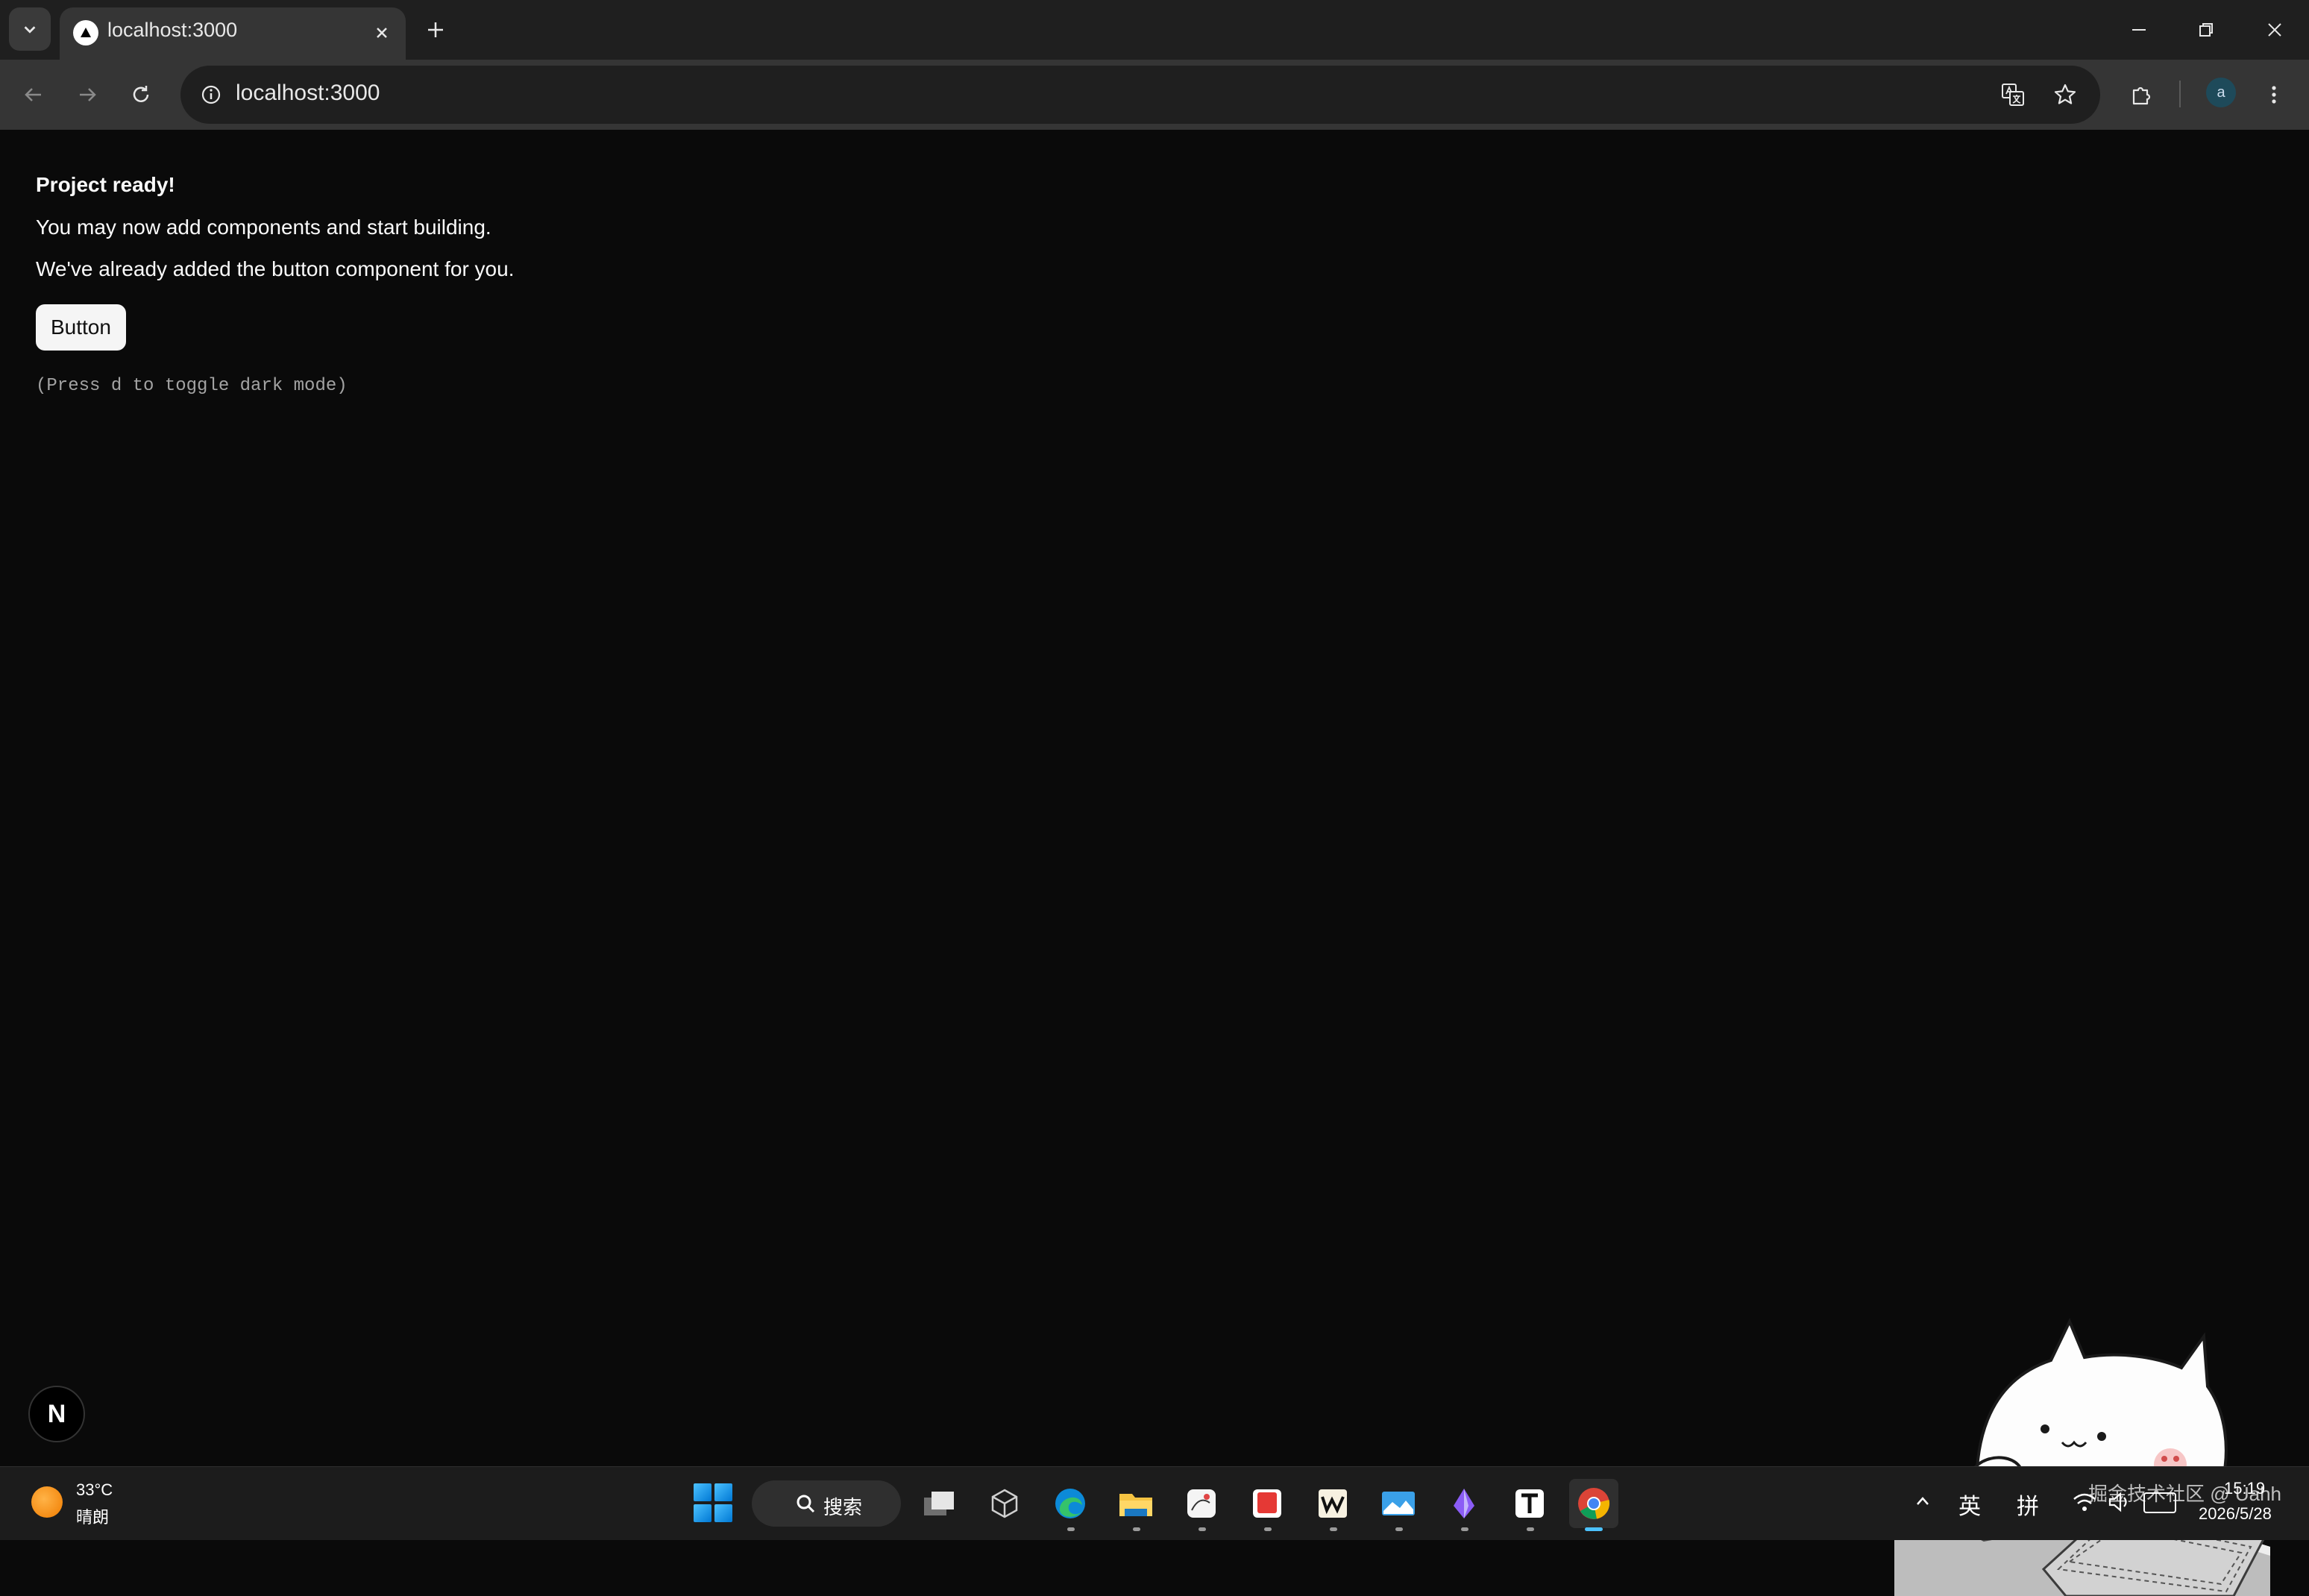 This screenshot has width=2309, height=1596. What do you see at coordinates (2139, 29) in the screenshot?
I see `minimize-icon` at bounding box center [2139, 29].